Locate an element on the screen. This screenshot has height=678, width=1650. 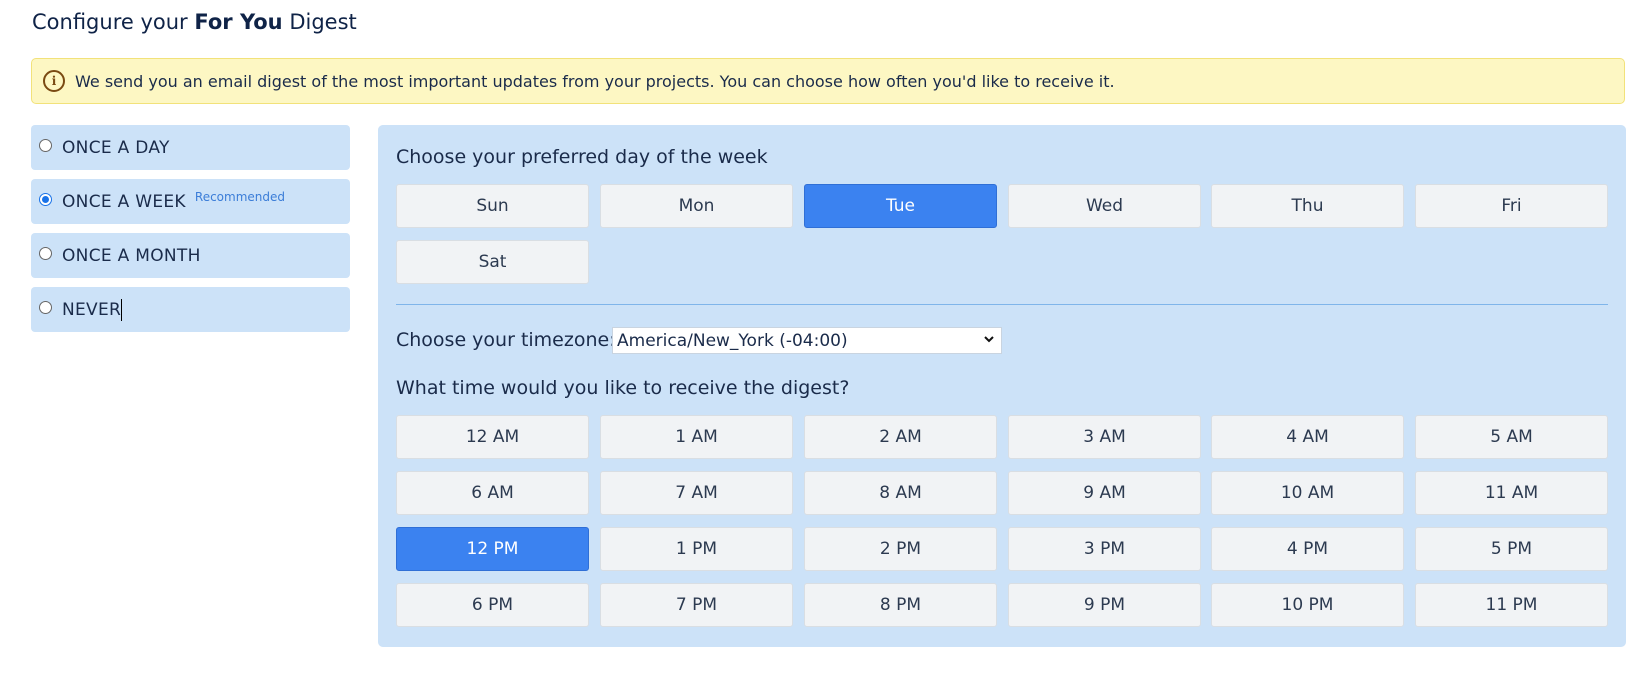
time-button-5-am: 5 AM is located at coordinates (1511, 437).